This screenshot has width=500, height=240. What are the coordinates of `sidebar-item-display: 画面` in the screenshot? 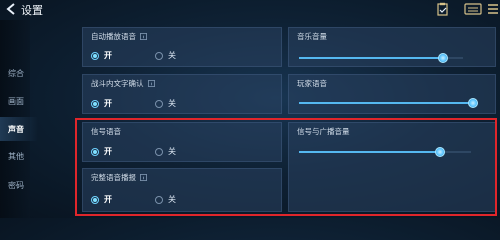 It's located at (19, 101).